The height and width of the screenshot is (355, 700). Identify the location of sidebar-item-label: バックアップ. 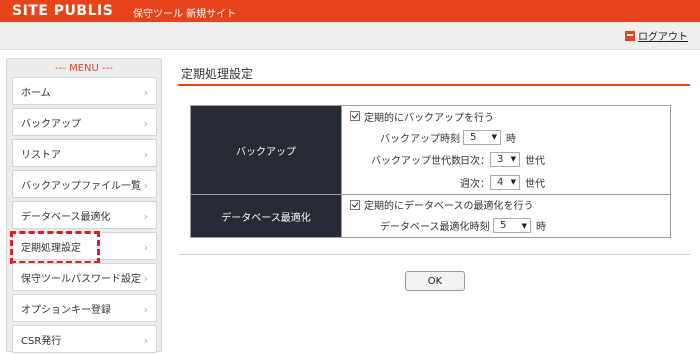
(51, 124).